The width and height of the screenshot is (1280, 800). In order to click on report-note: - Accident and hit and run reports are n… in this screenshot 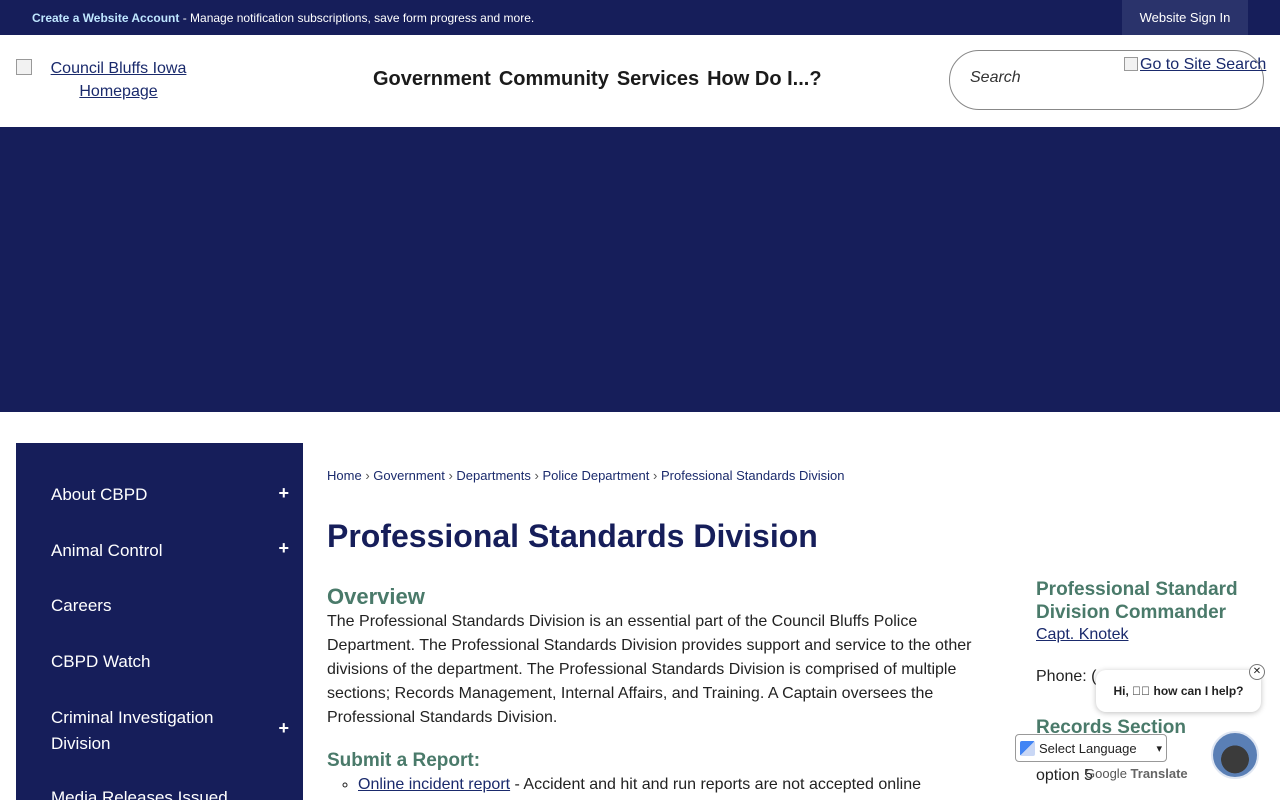, I will do `click(716, 784)`.